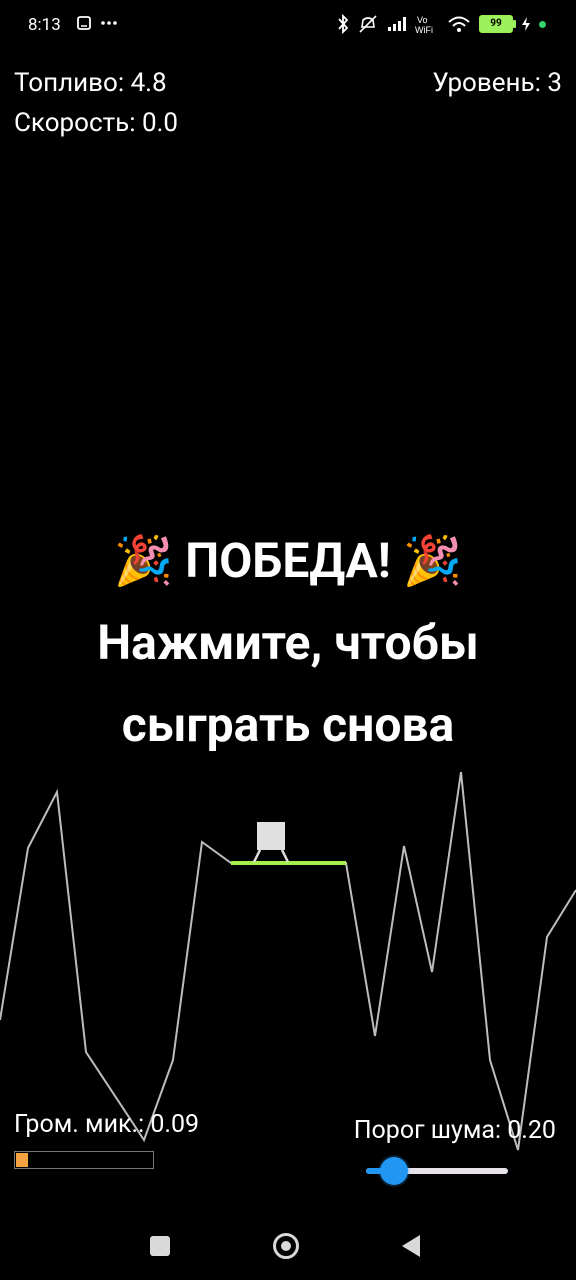  What do you see at coordinates (271, 836) in the screenshot?
I see `lander-body` at bounding box center [271, 836].